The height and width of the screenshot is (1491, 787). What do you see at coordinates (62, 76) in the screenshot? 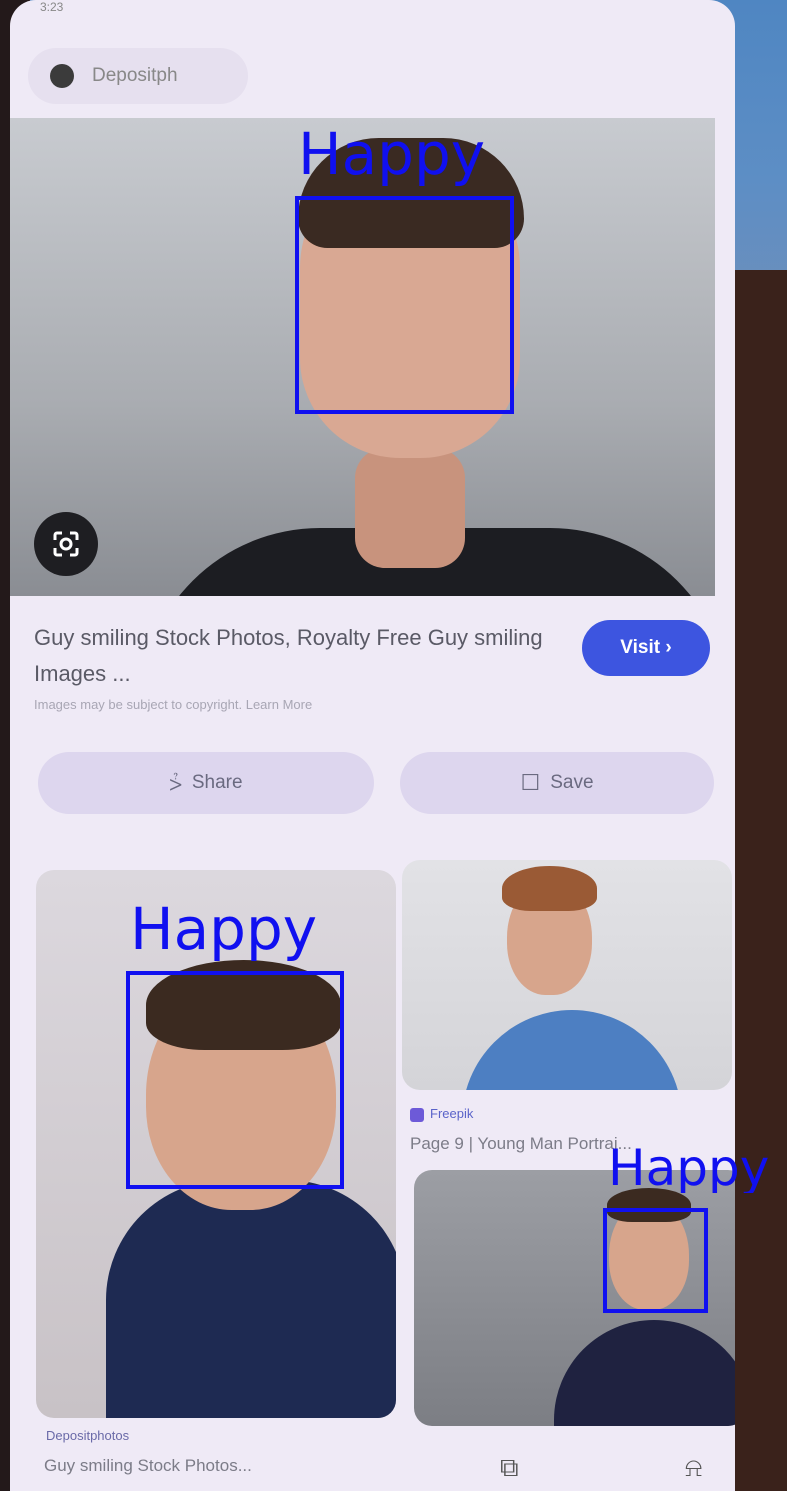
I see `site-favicon-icon` at bounding box center [62, 76].